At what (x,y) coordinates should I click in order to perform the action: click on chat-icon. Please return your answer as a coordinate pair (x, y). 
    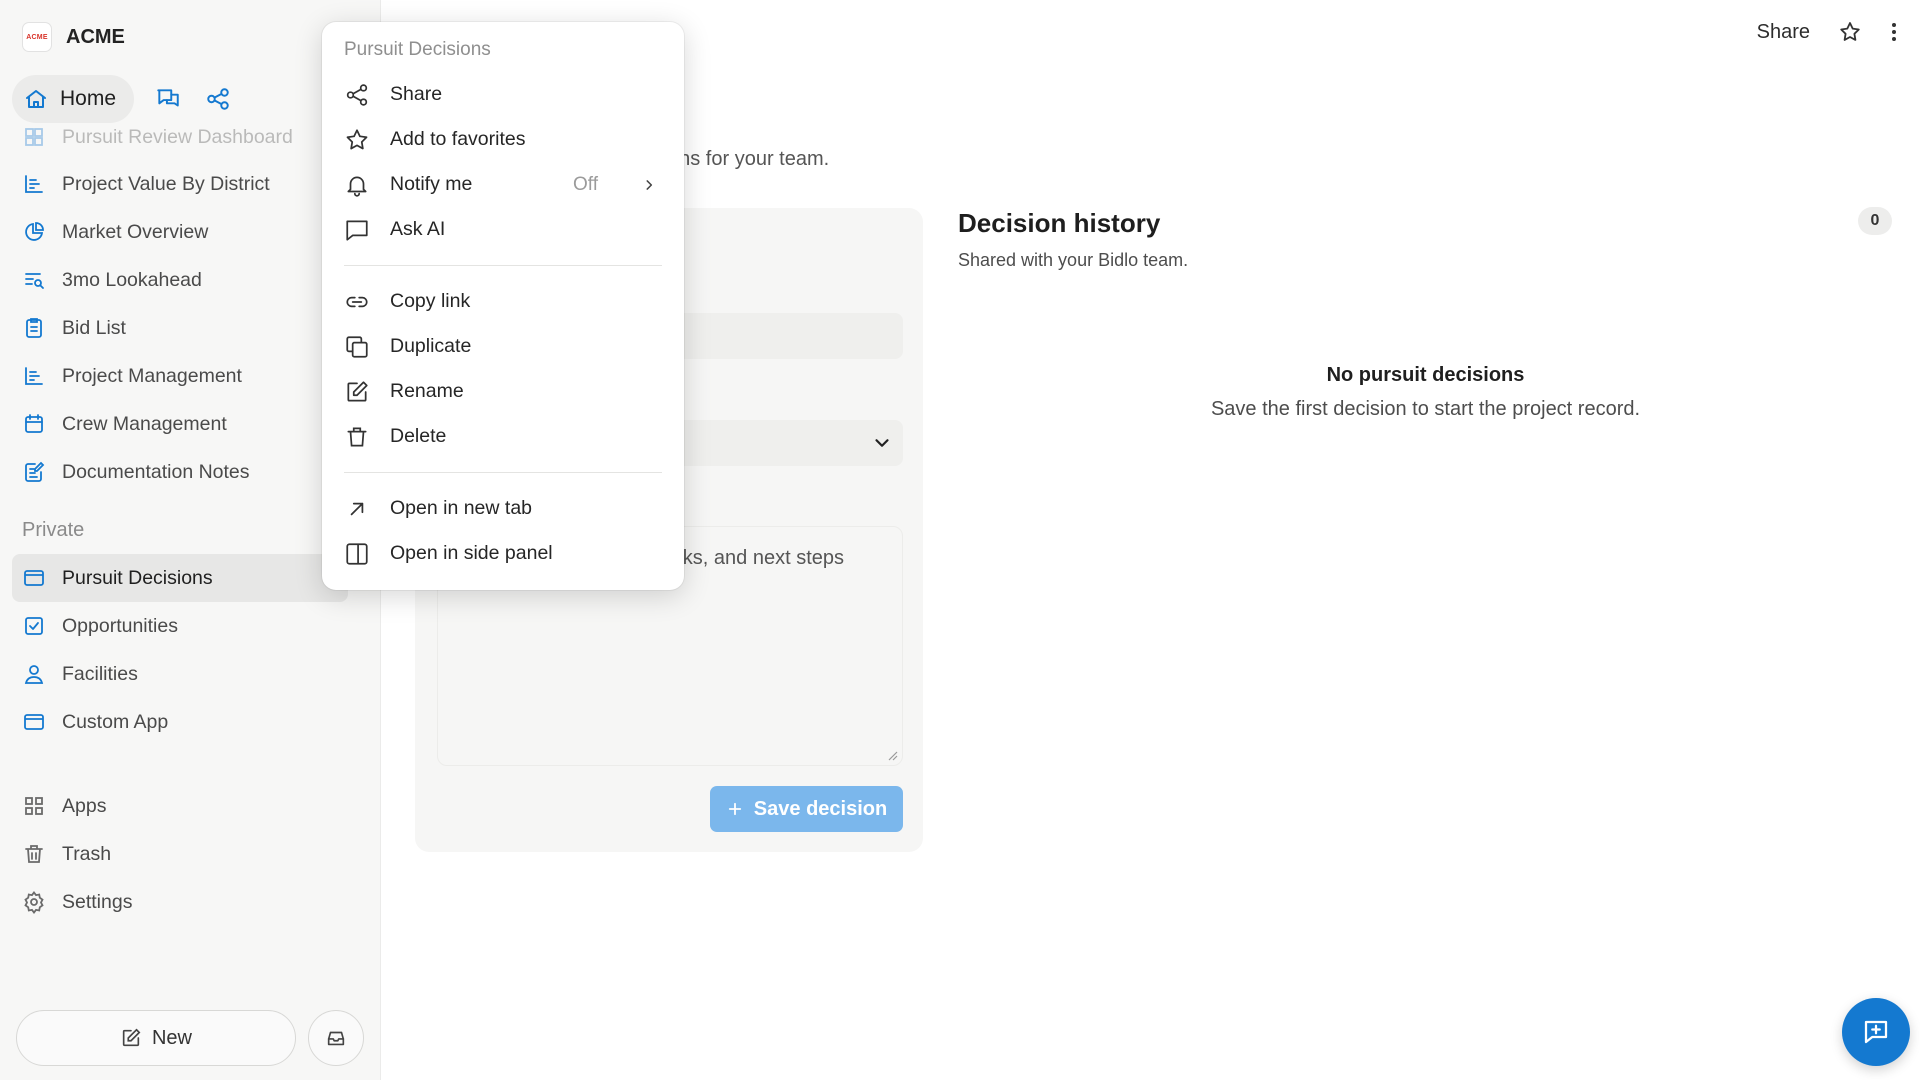
    Looking at the image, I should click on (168, 98).